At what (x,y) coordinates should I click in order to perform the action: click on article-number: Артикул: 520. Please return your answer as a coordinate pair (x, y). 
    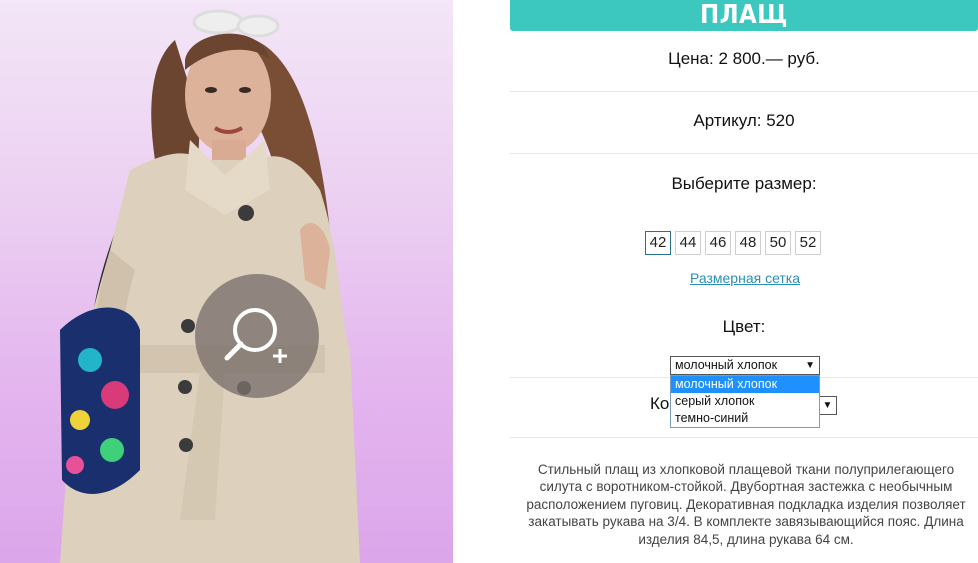
    Looking at the image, I should click on (744, 120).